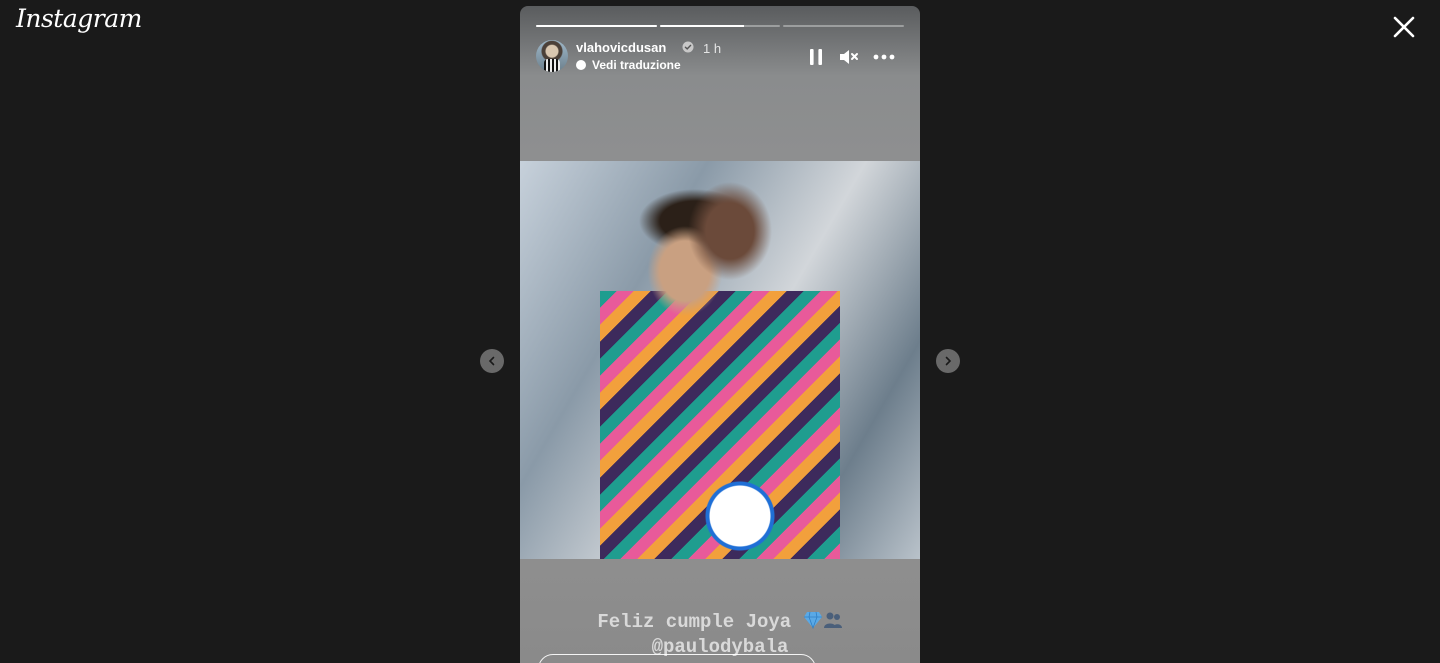 This screenshot has height=663, width=1440. Describe the element at coordinates (832, 620) in the screenshot. I see `people-icon` at that location.